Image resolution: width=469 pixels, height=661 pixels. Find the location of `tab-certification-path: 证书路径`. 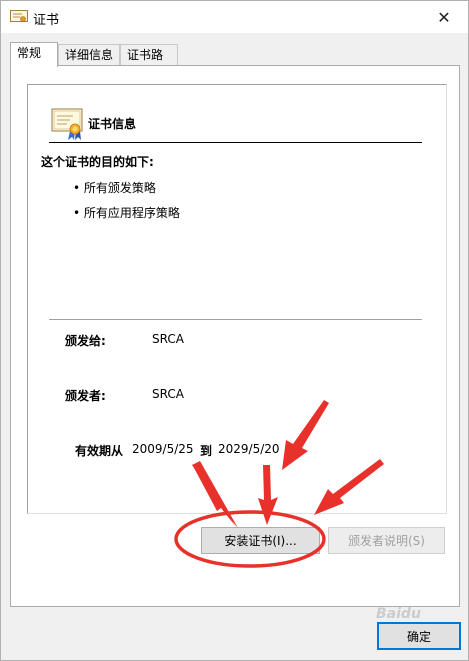

tab-certification-path: 证书路径 is located at coordinates (149, 63).